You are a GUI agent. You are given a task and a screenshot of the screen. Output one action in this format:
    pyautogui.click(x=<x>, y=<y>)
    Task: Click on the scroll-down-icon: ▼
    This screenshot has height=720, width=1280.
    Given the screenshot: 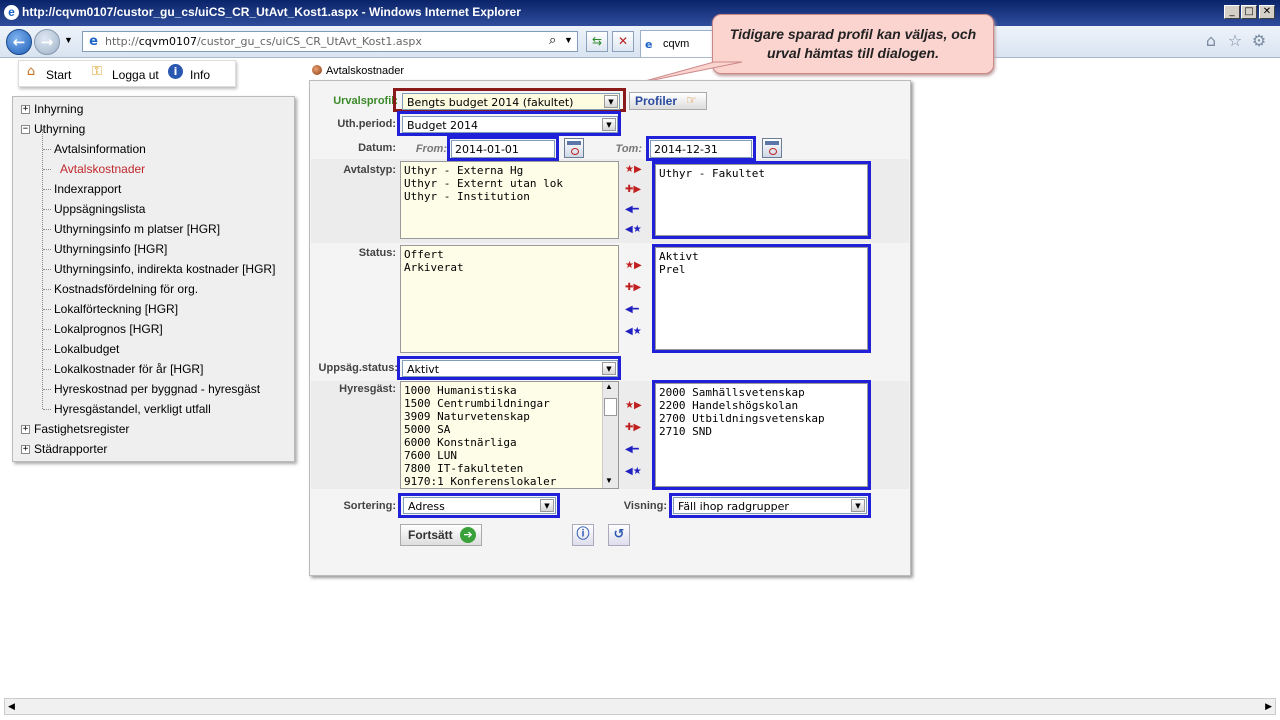 What is the action you would take?
    pyautogui.click(x=609, y=480)
    